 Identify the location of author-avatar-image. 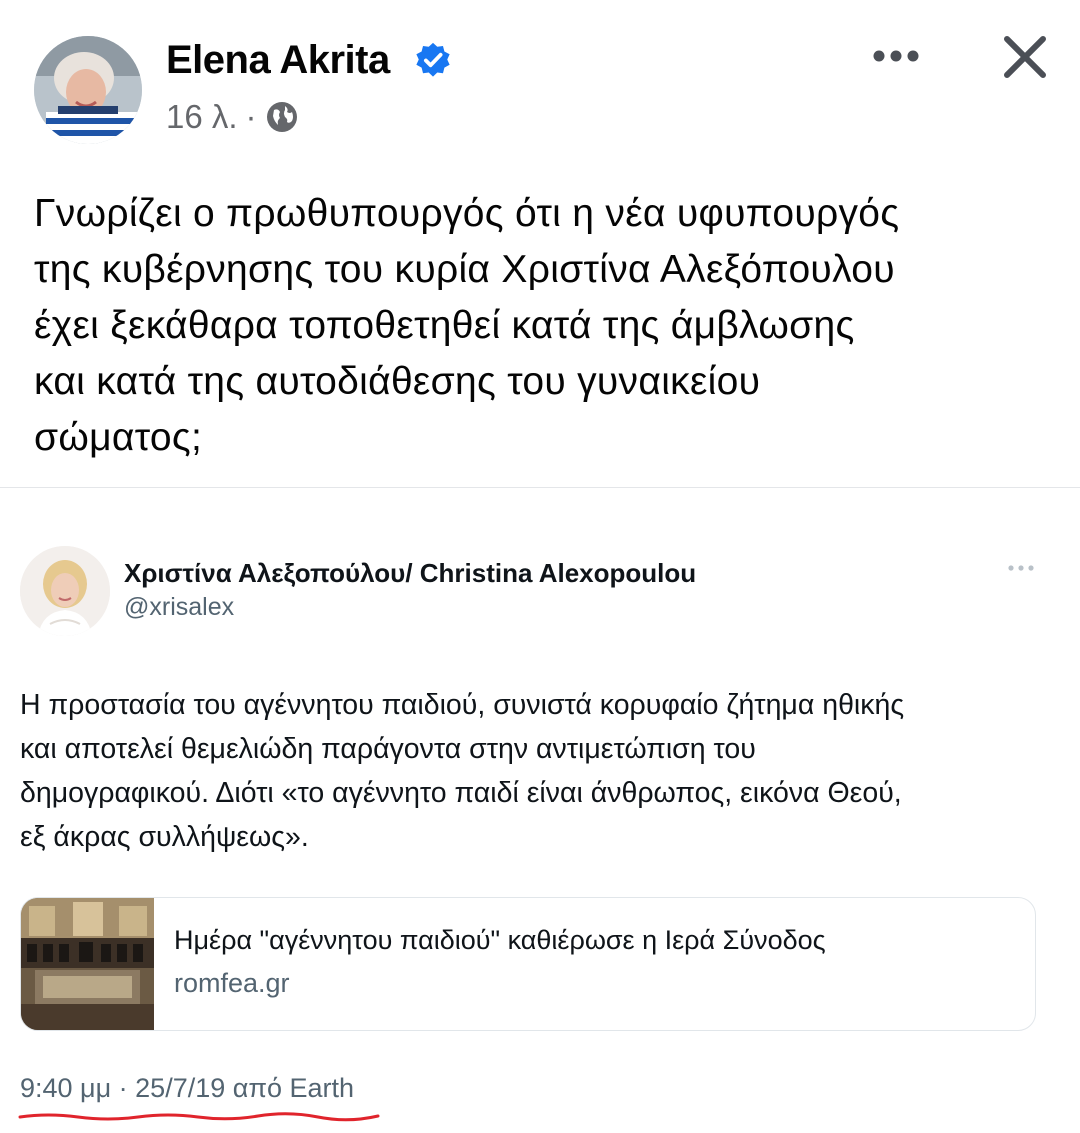
(88, 90).